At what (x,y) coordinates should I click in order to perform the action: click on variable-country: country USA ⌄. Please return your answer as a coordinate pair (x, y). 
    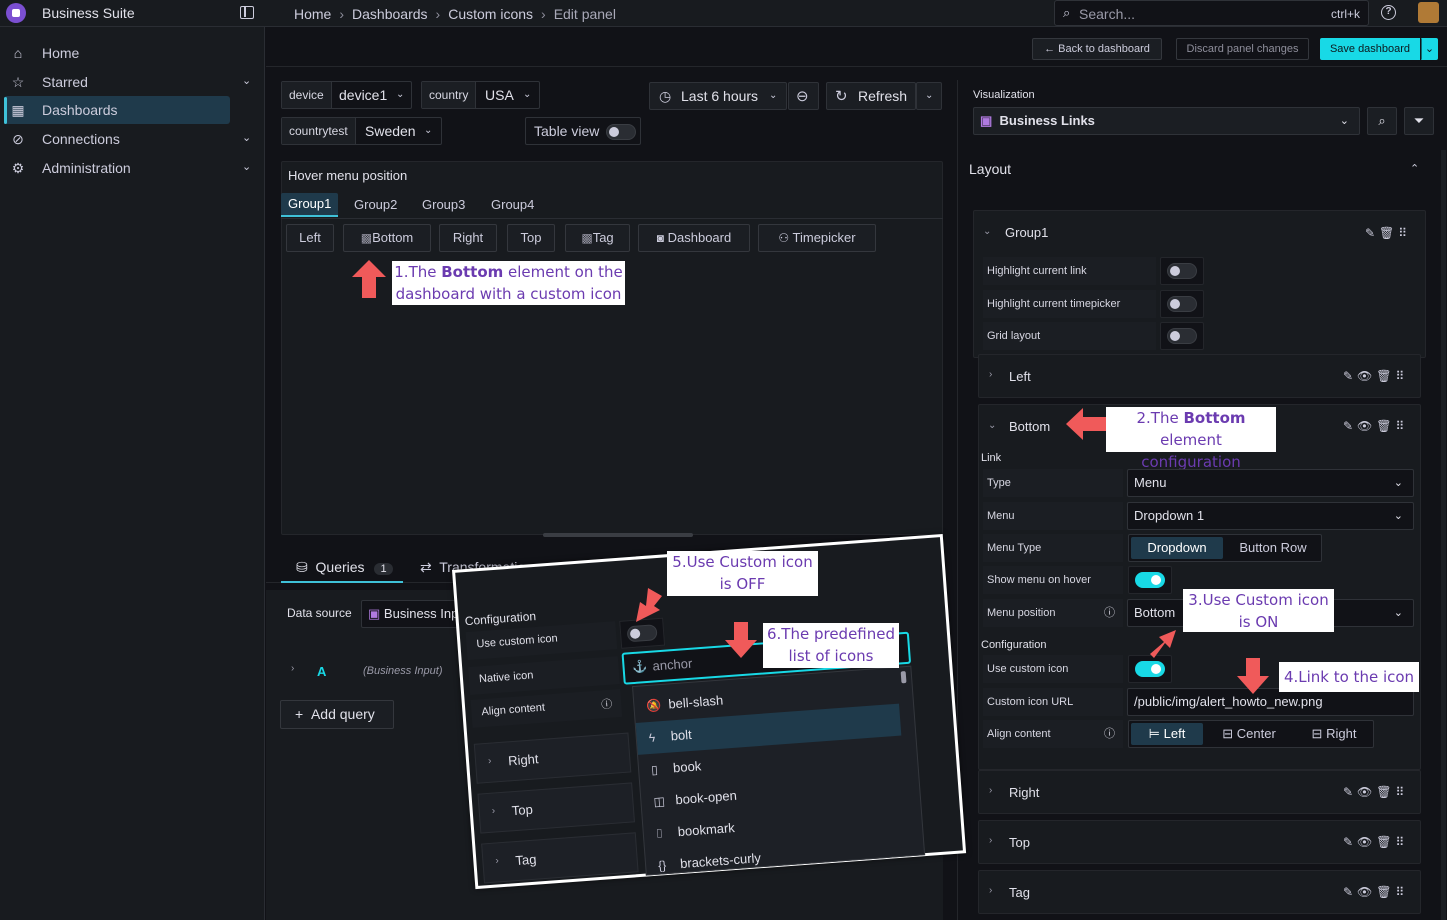
    Looking at the image, I should click on (480, 95).